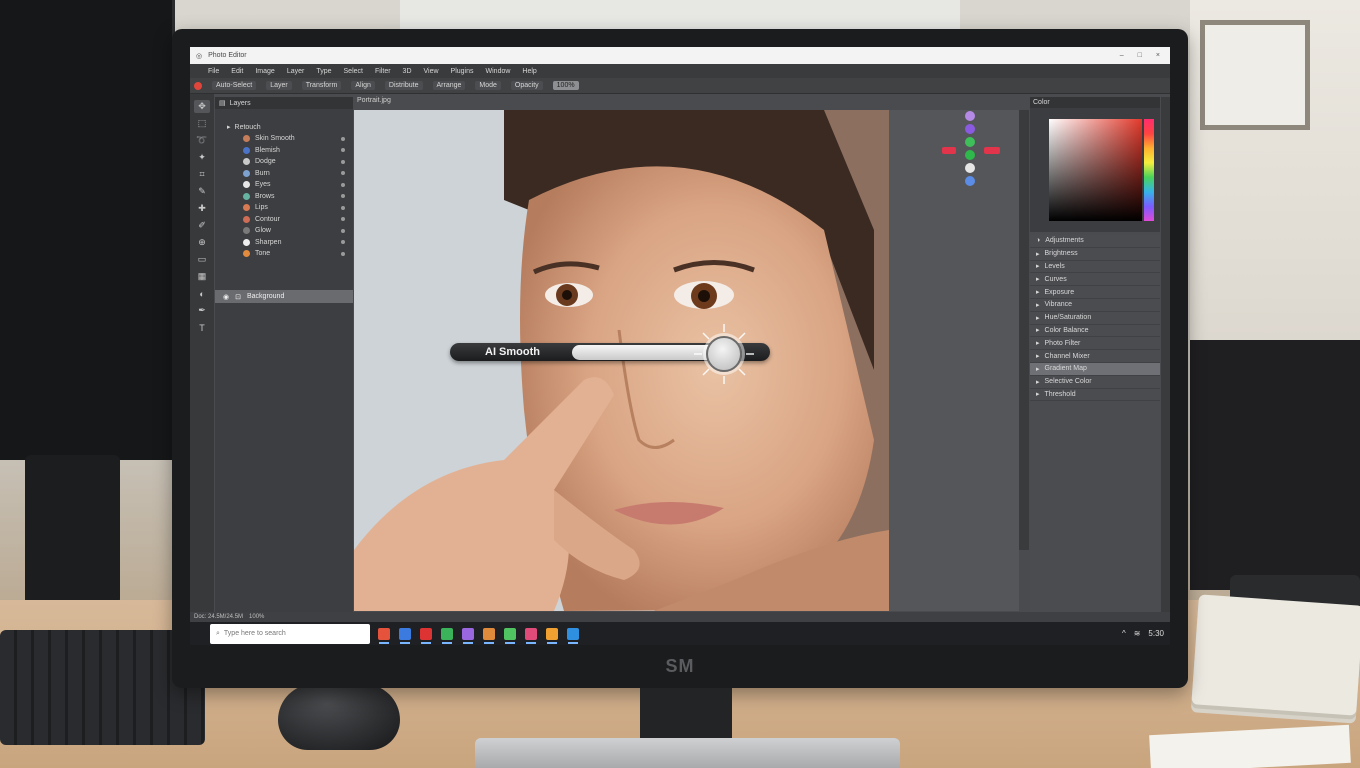  Describe the element at coordinates (284, 139) in the screenshot. I see `layer-row: Skin Smooth` at that location.